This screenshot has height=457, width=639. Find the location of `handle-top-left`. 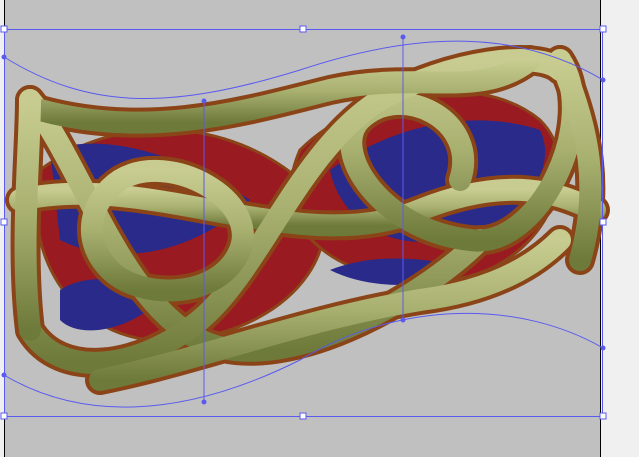

handle-top-left is located at coordinates (4, 29).